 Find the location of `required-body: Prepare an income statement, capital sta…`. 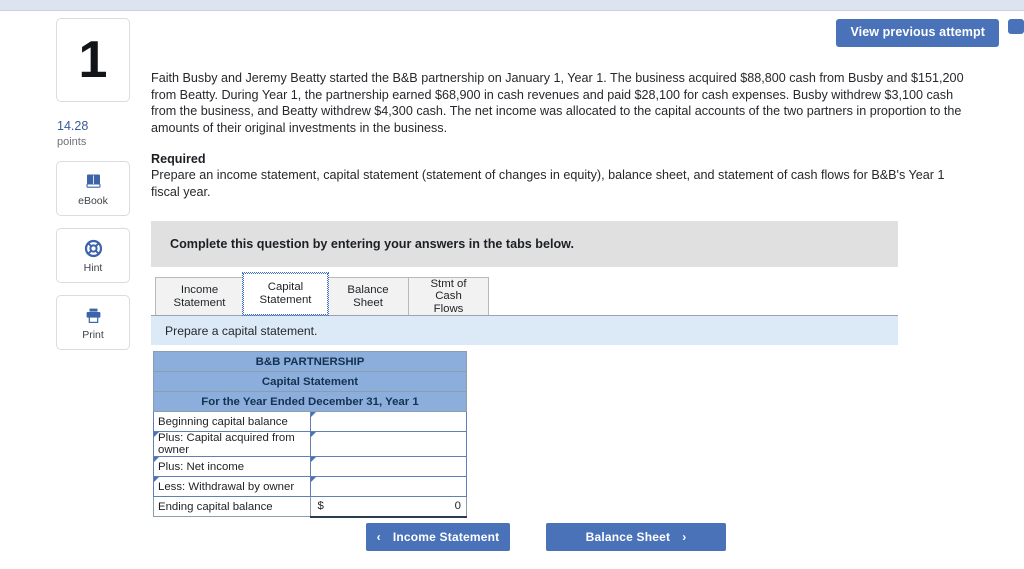

required-body: Prepare an income statement, capital sta… is located at coordinates (548, 183).